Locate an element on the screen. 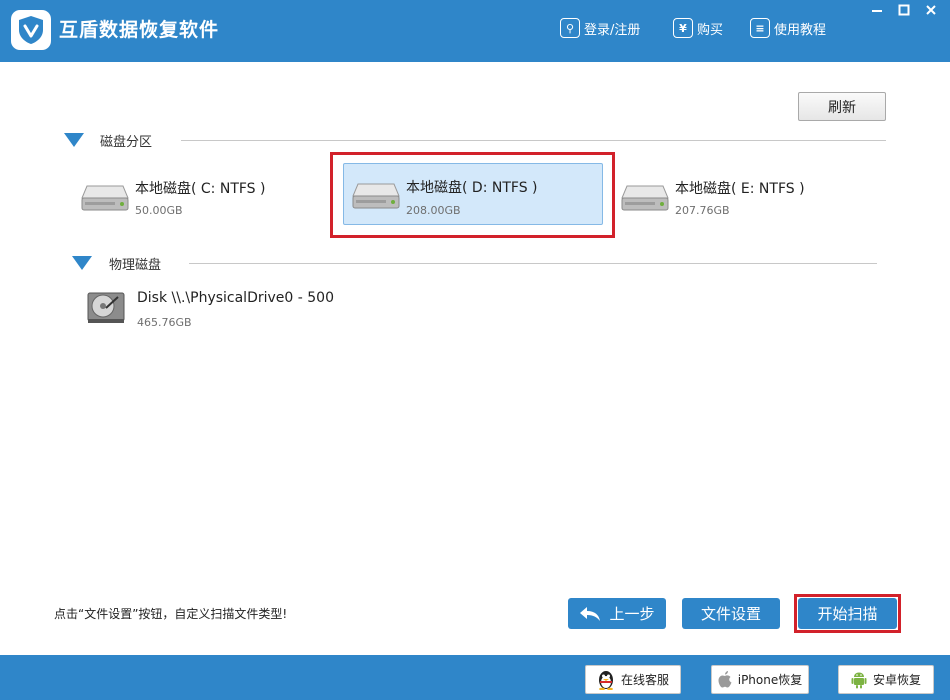 The width and height of the screenshot is (950, 700). buy-label: 购买 is located at coordinates (710, 30).